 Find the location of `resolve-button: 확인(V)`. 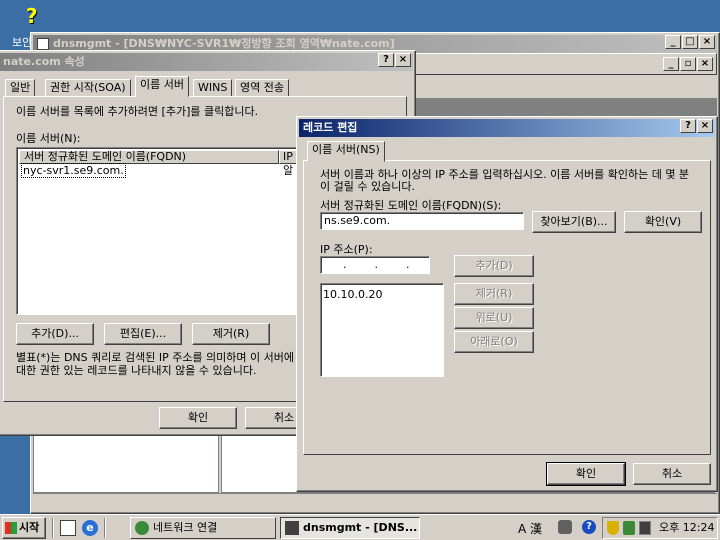

resolve-button: 확인(V) is located at coordinates (663, 222).